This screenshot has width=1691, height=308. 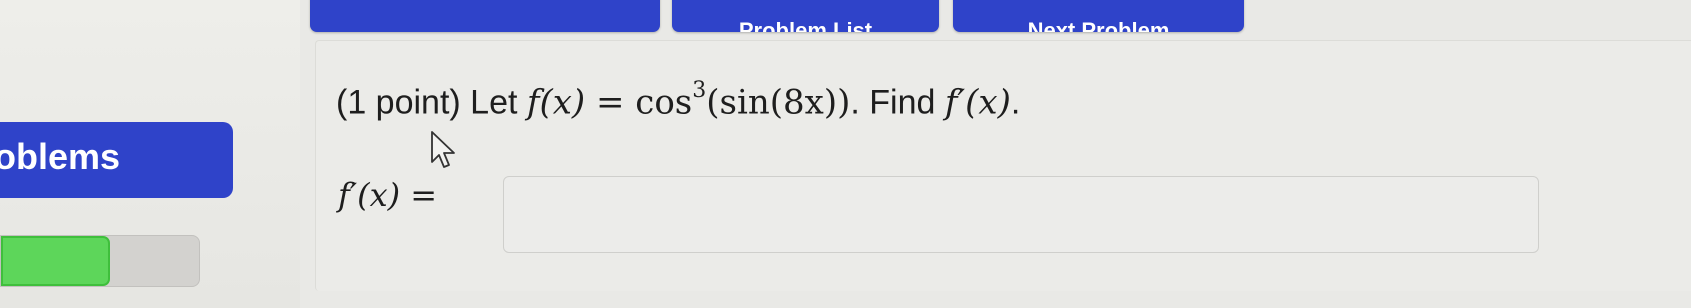 I want to click on arrow-pointer-icon, so click(x=443, y=149).